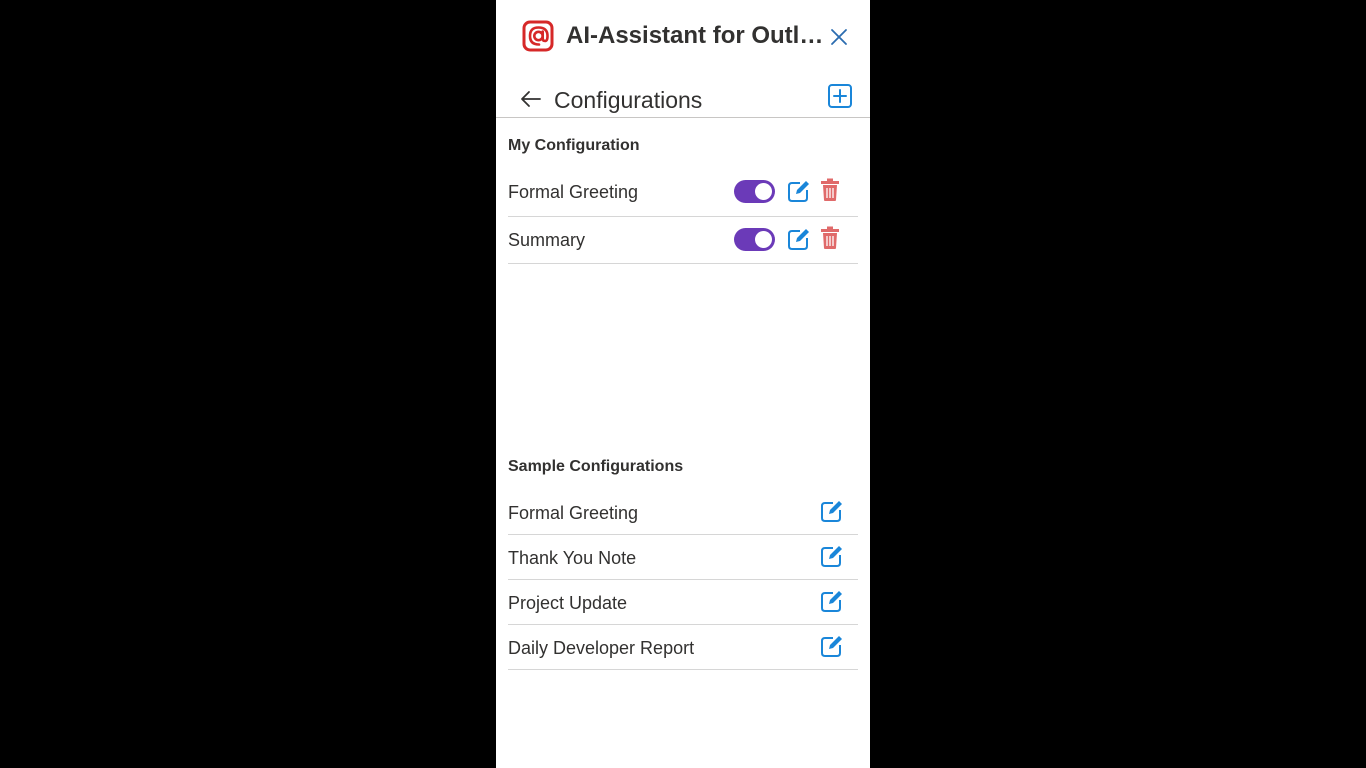  I want to click on app-title: AI-Assistant for Outlook, so click(696, 35).